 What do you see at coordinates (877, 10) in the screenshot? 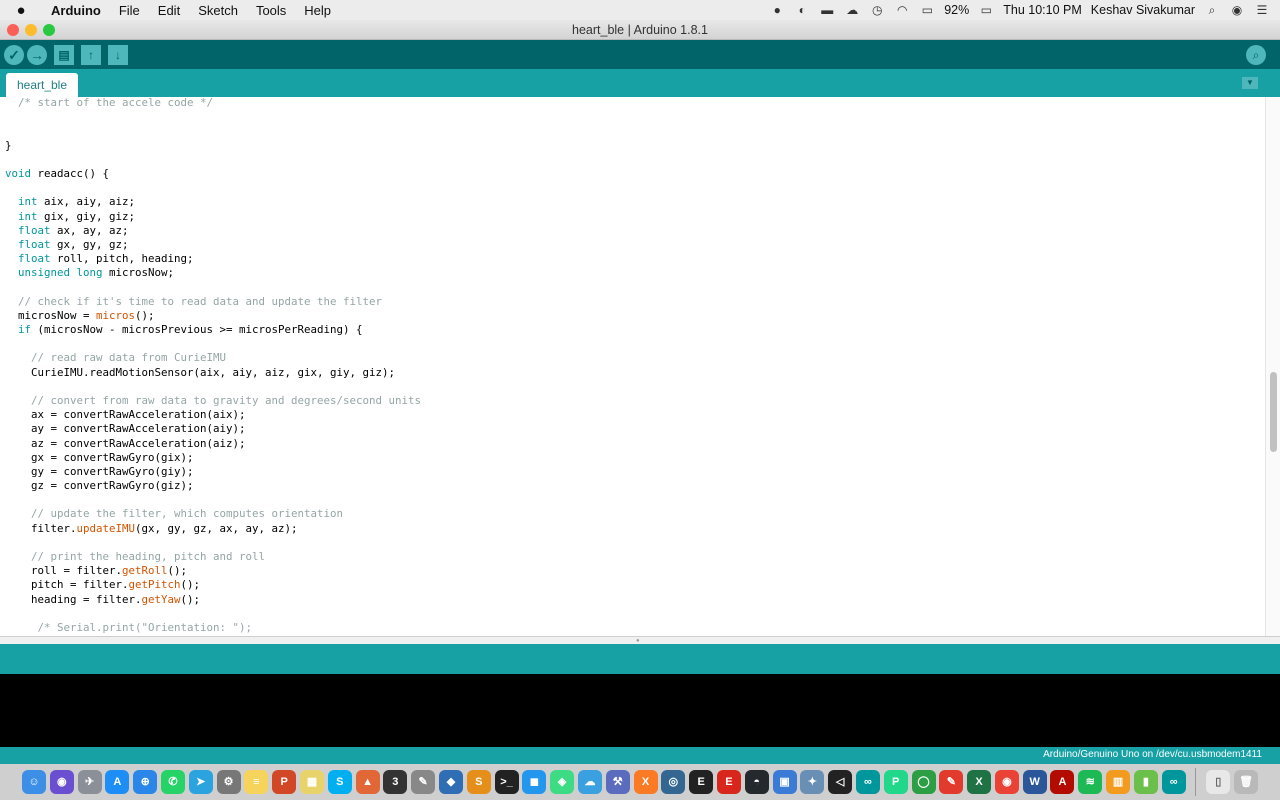
I see `time-machine-icon: ◷` at bounding box center [877, 10].